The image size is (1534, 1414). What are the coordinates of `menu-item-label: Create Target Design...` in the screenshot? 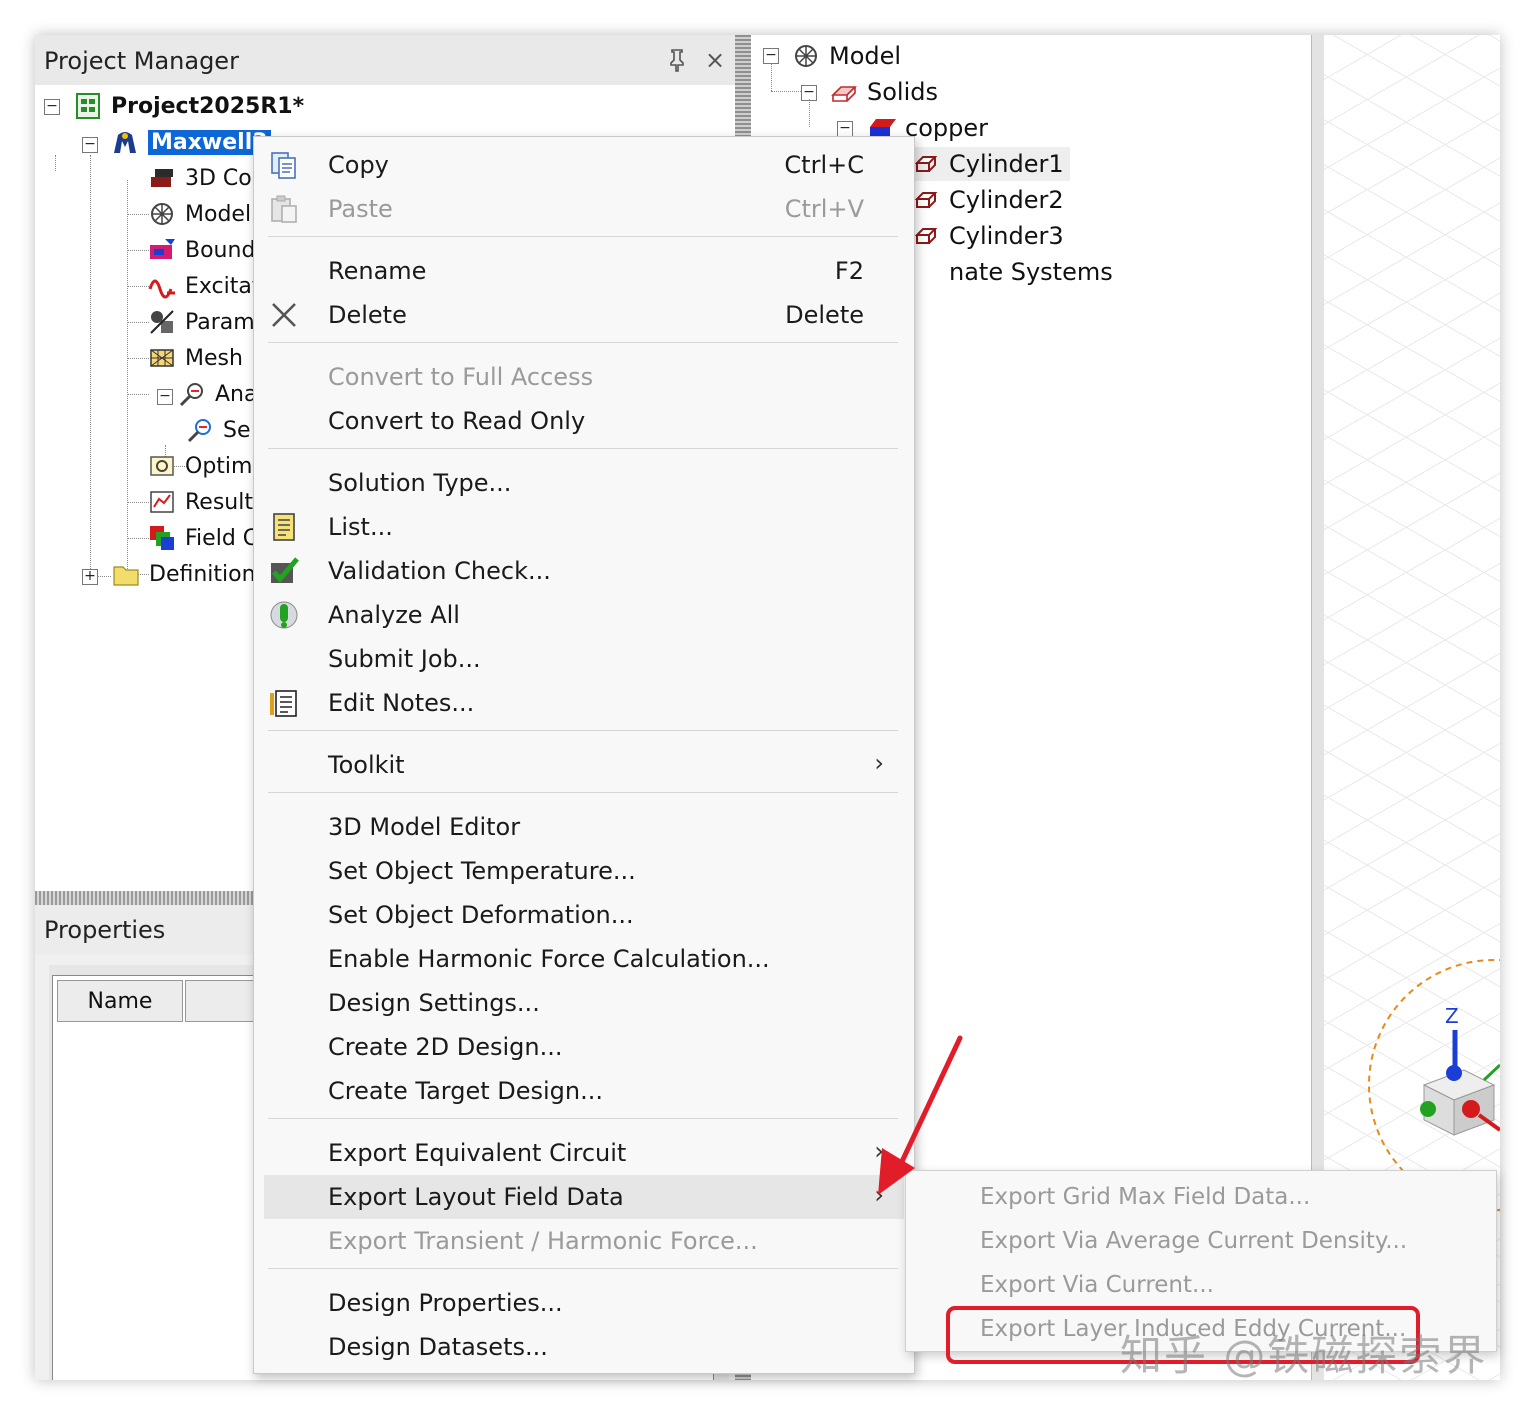 It's located at (466, 1091).